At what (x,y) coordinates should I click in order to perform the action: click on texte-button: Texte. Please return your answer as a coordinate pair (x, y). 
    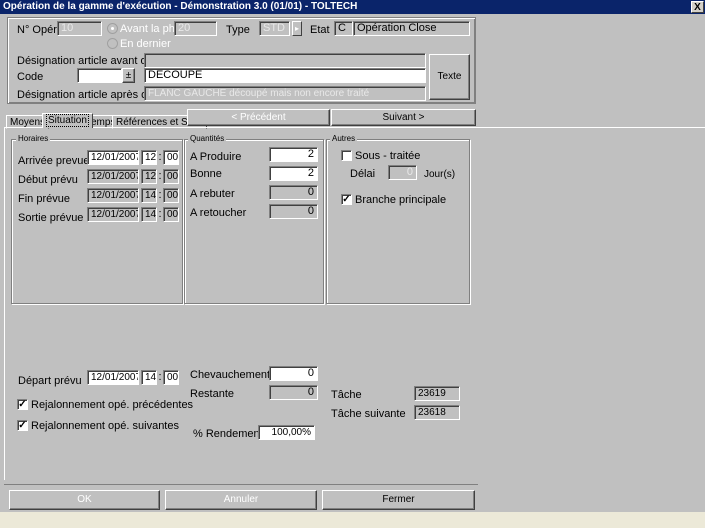
    Looking at the image, I should click on (449, 77).